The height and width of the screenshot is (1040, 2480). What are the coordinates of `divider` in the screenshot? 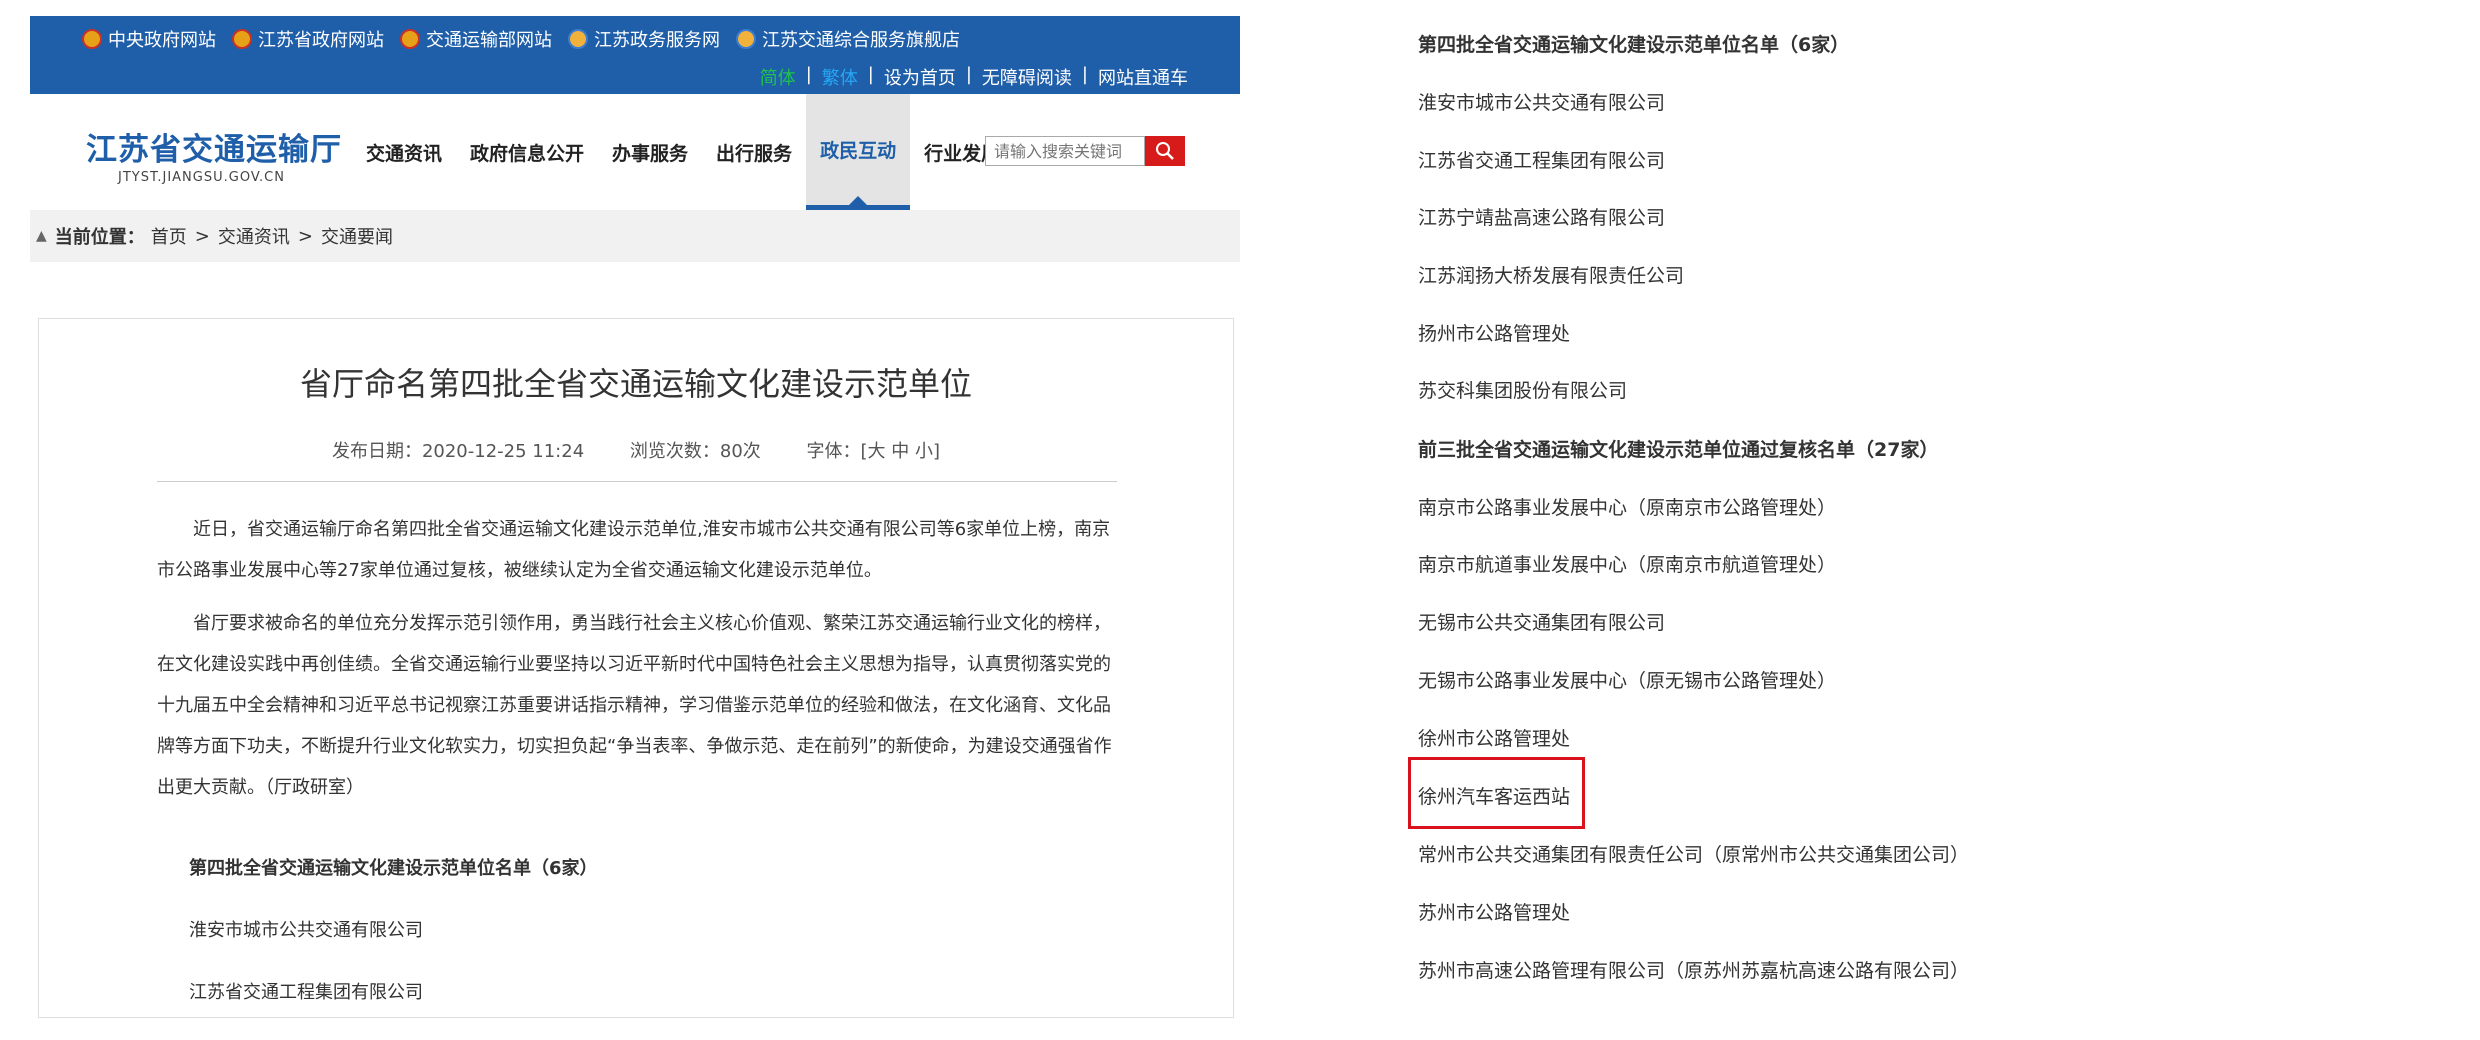 It's located at (637, 481).